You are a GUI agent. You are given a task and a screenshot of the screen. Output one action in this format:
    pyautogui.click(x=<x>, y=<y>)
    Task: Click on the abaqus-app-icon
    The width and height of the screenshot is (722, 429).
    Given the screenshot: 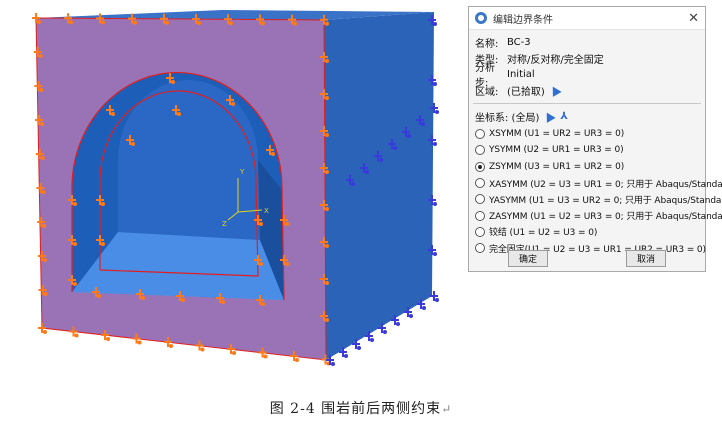 What is the action you would take?
    pyautogui.click(x=481, y=18)
    